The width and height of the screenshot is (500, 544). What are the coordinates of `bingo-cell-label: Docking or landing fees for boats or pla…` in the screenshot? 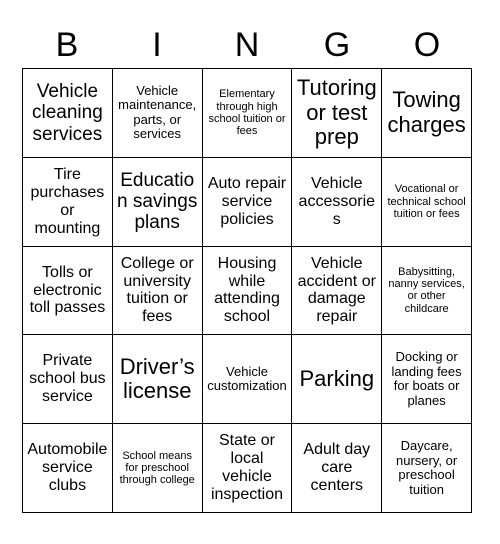 It's located at (426, 378).